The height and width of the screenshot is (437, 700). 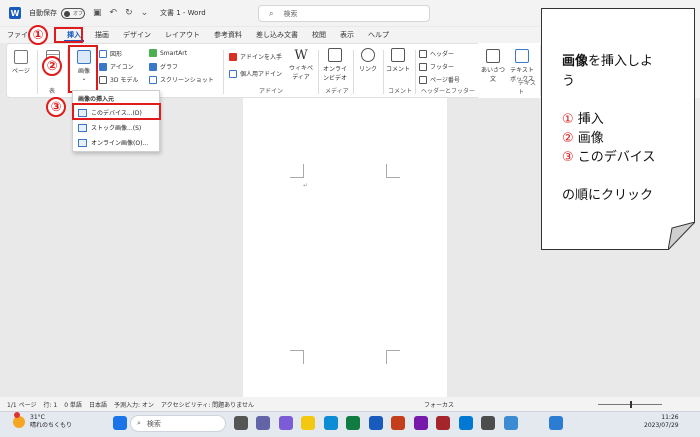 I want to click on tab-help: ヘルプ, so click(x=378, y=35).